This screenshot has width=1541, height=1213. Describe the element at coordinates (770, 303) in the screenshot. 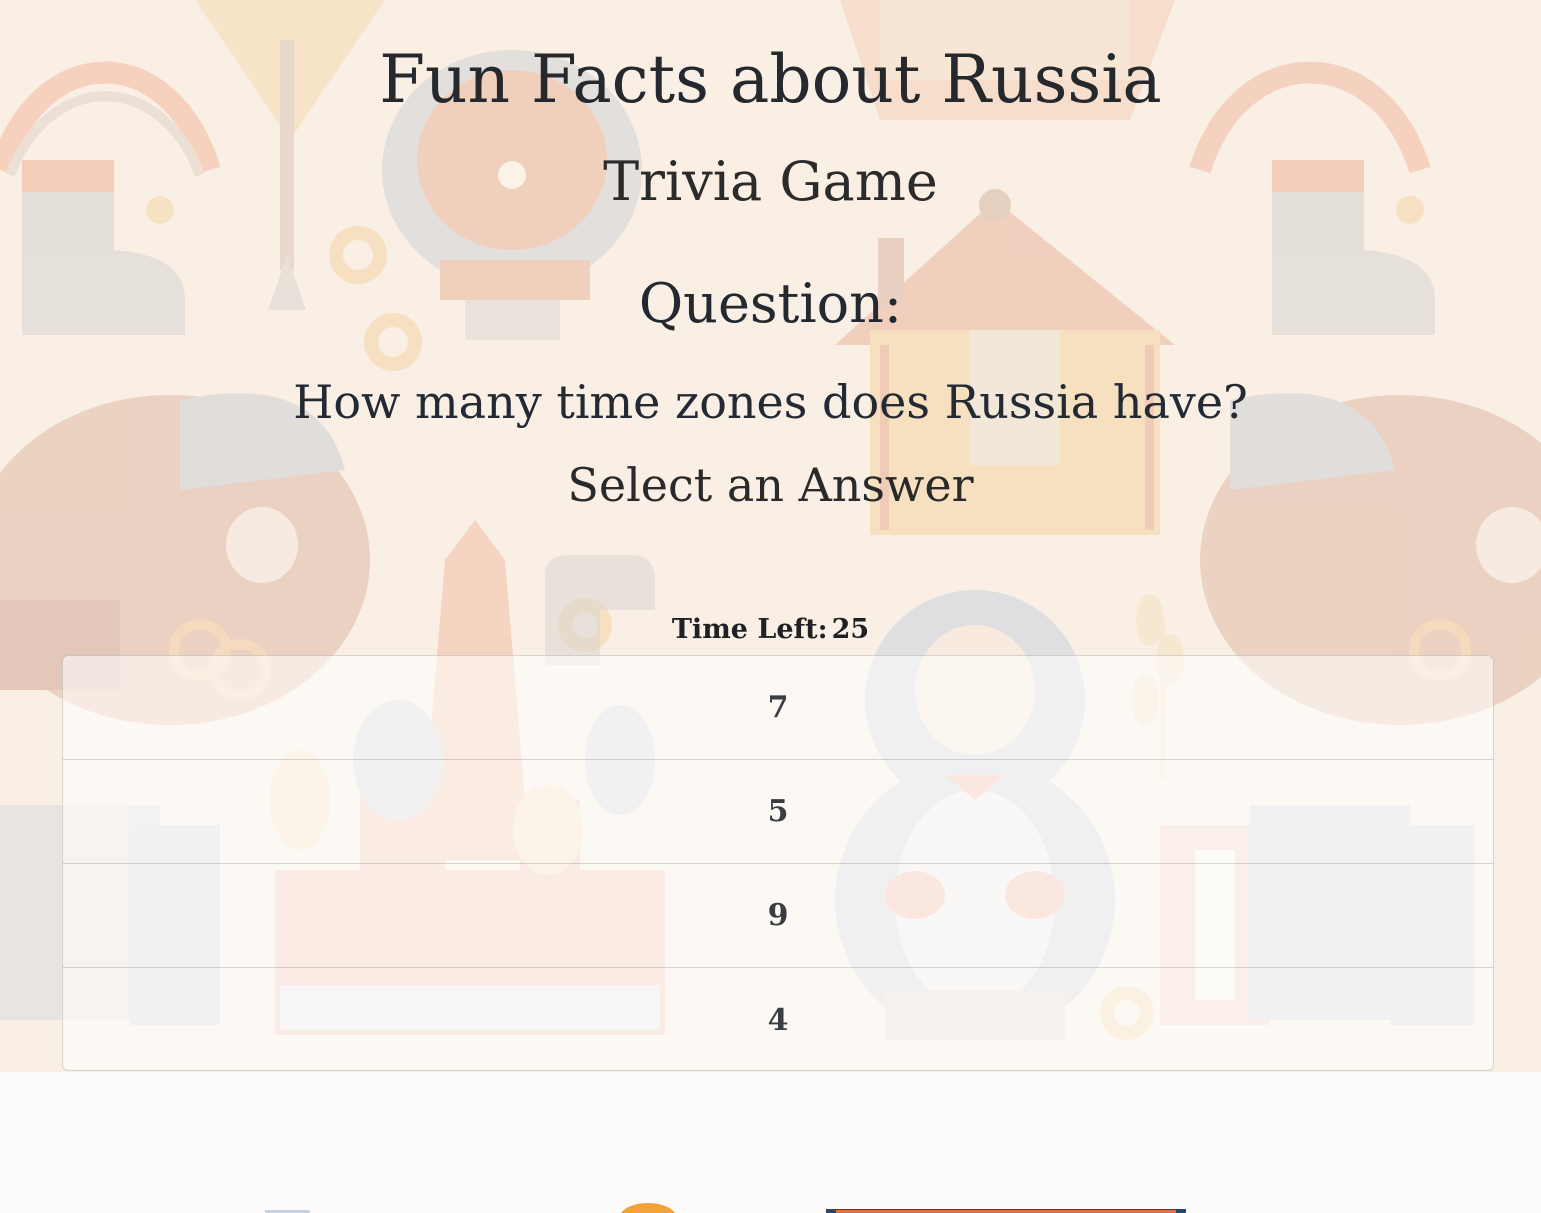

I see `question-heading: Question:` at that location.